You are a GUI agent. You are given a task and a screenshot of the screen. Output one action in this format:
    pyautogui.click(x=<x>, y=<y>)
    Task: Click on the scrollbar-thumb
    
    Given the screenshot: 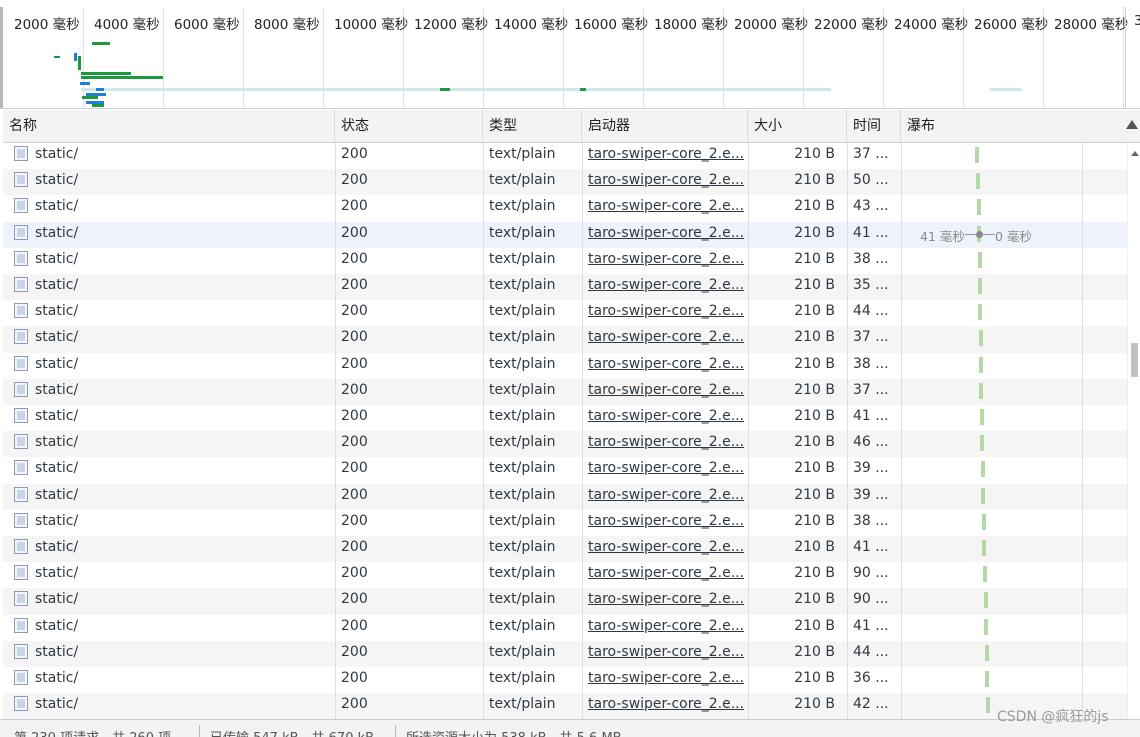 What is the action you would take?
    pyautogui.click(x=1134, y=360)
    